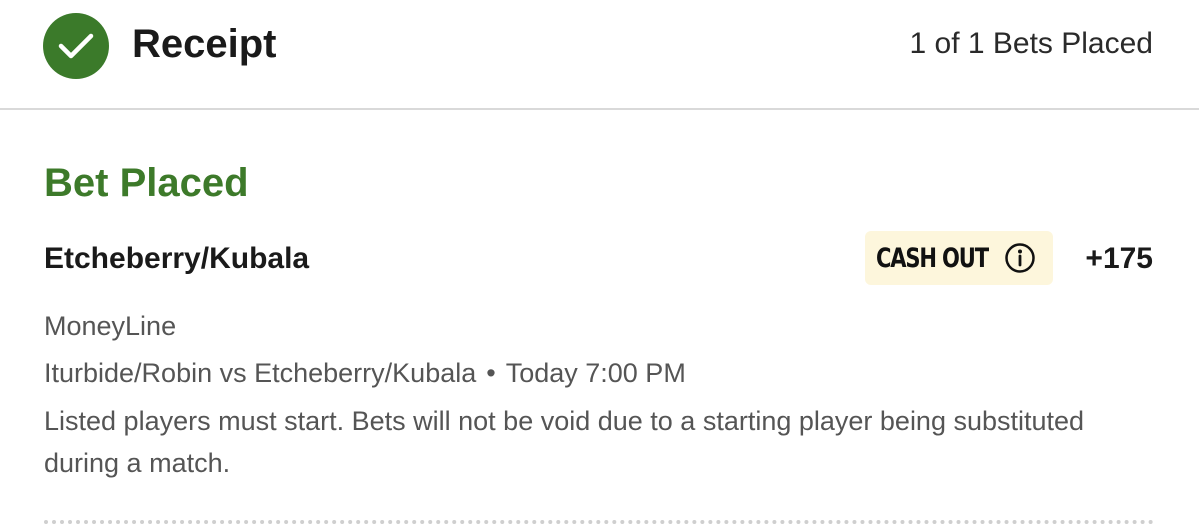 This screenshot has width=1199, height=527. Describe the element at coordinates (932, 258) in the screenshot. I see `cash-out-label: CASH OUT` at that location.